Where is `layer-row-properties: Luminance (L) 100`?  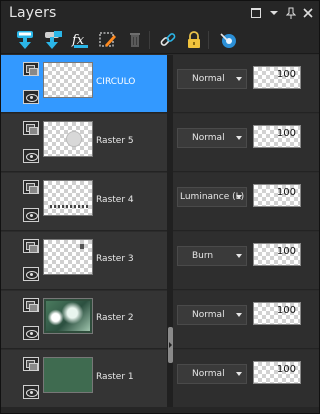 layer-row-properties: Luminance (L) 100 is located at coordinates (246, 202).